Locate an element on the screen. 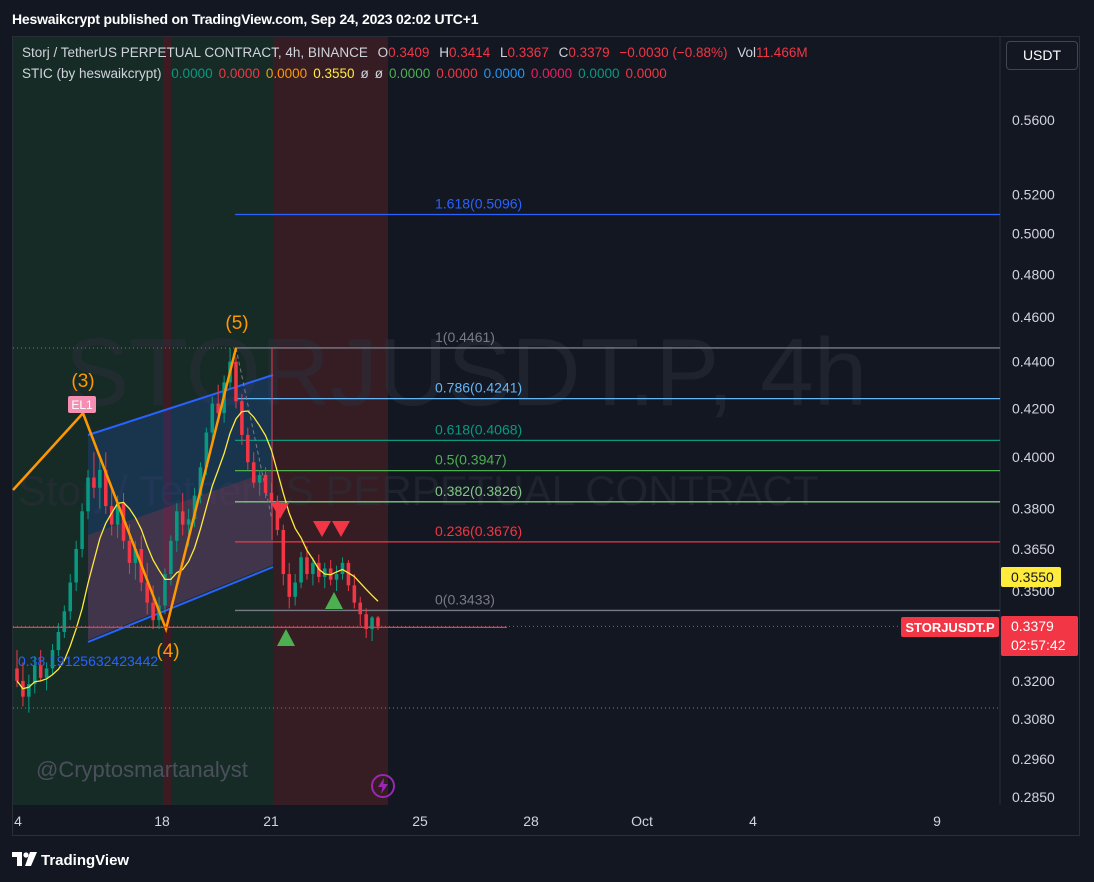 The width and height of the screenshot is (1094, 882). y-tick-label: 0.5000 is located at coordinates (1033, 234).